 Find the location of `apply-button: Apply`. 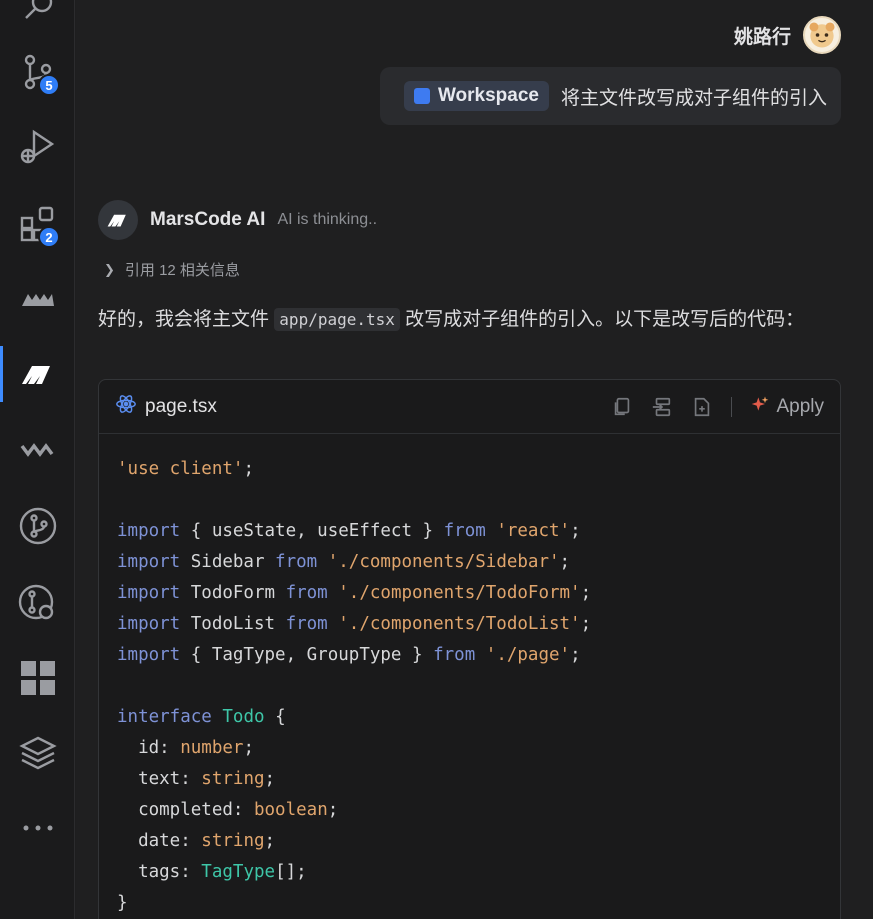

apply-button: Apply is located at coordinates (787, 406).